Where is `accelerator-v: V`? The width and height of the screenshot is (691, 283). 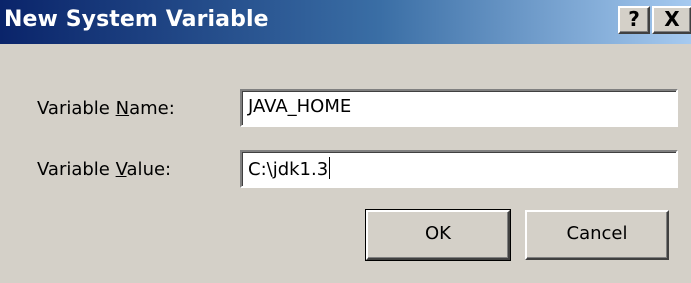 accelerator-v: V is located at coordinates (121, 169).